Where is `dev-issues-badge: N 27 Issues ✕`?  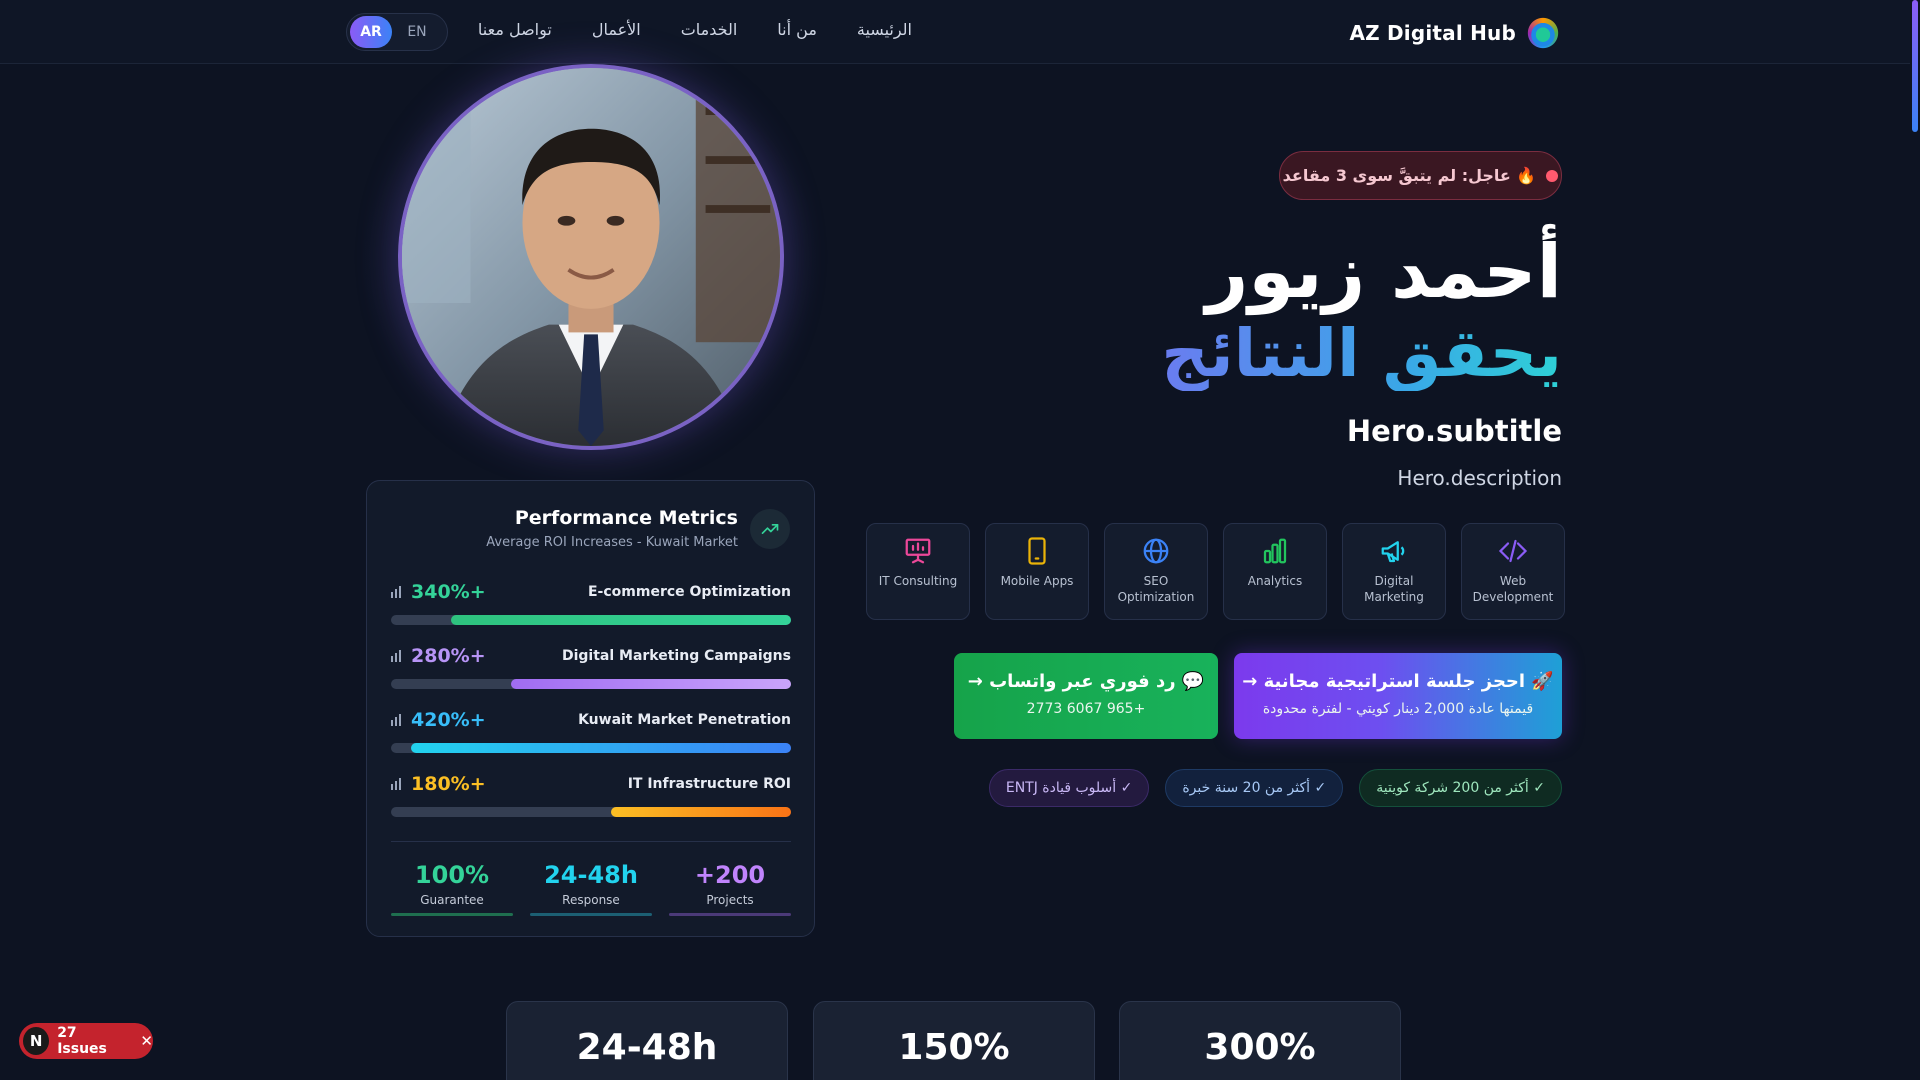 dev-issues-badge: N 27 Issues ✕ is located at coordinates (86, 1041).